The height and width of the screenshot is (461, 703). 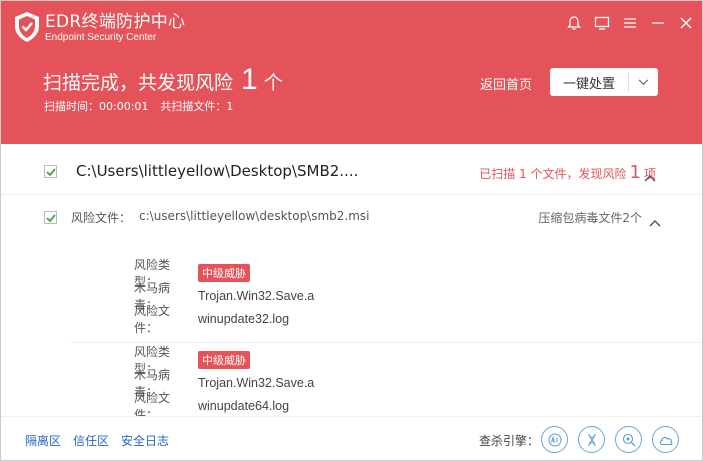 What do you see at coordinates (591, 439) in the screenshot?
I see `dna-engine-icon` at bounding box center [591, 439].